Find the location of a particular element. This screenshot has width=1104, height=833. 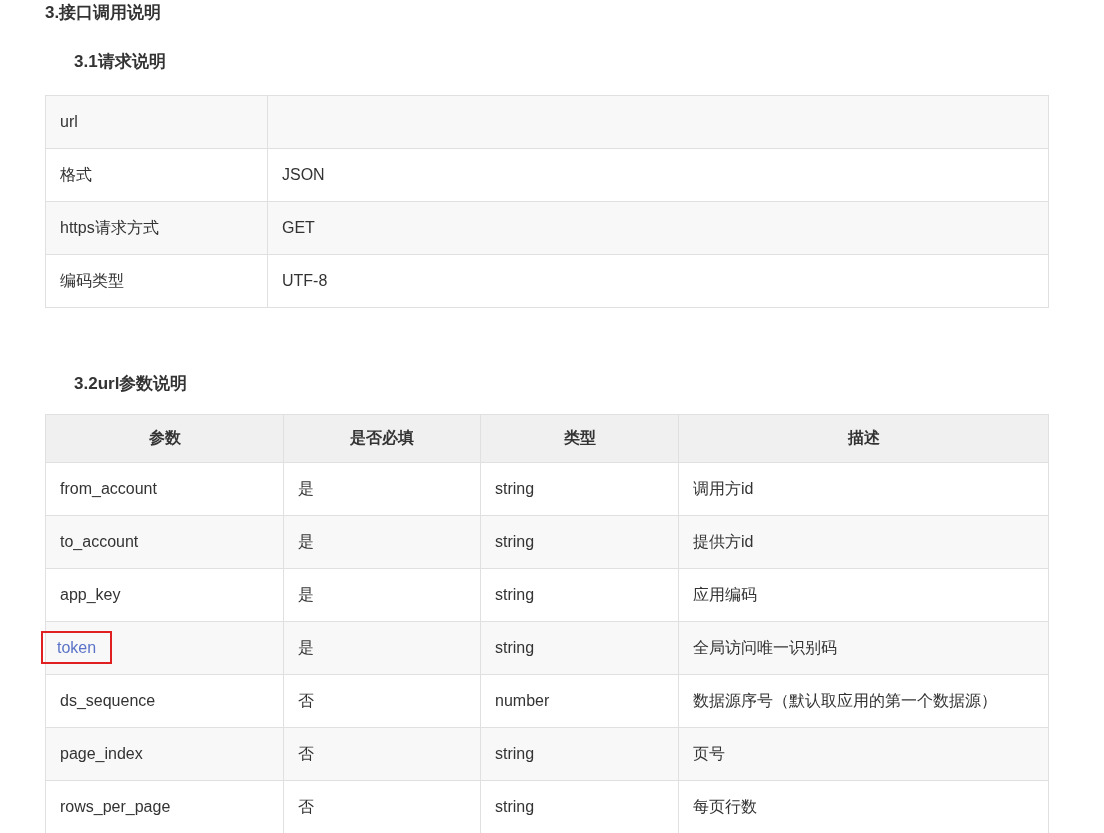

table-cell: 数据源序号（默认取应用的第一个数据源） is located at coordinates (863, 701).